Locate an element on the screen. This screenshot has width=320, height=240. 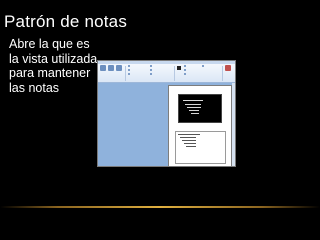
slide-thumbnail is located at coordinates (200, 108).